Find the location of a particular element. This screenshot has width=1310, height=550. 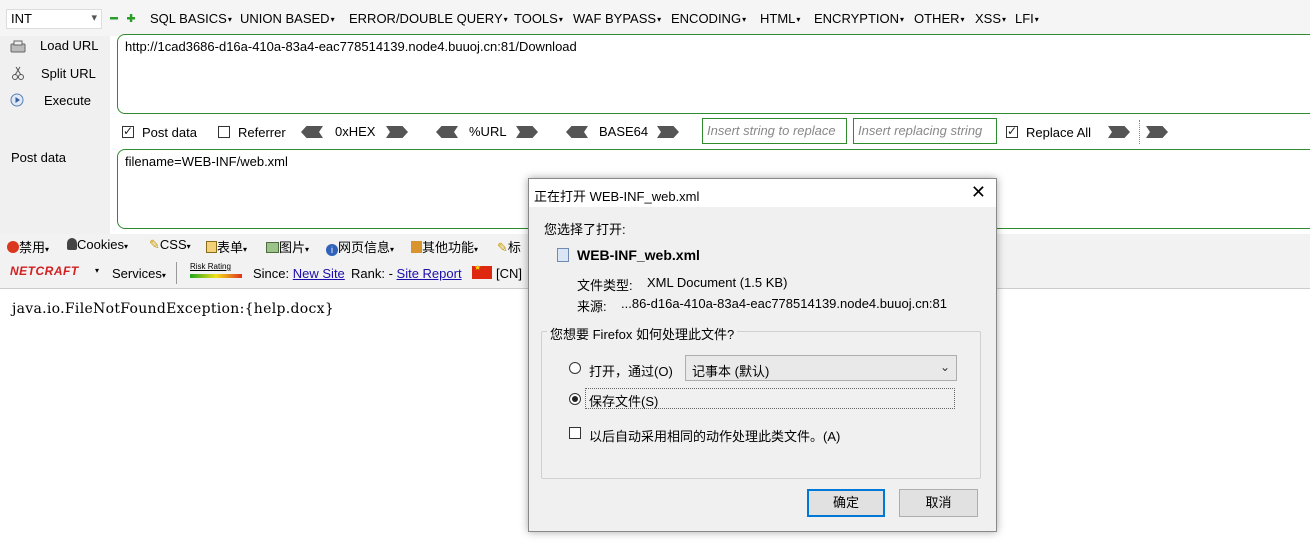

url-encode-arrow-icon is located at coordinates (527, 132).